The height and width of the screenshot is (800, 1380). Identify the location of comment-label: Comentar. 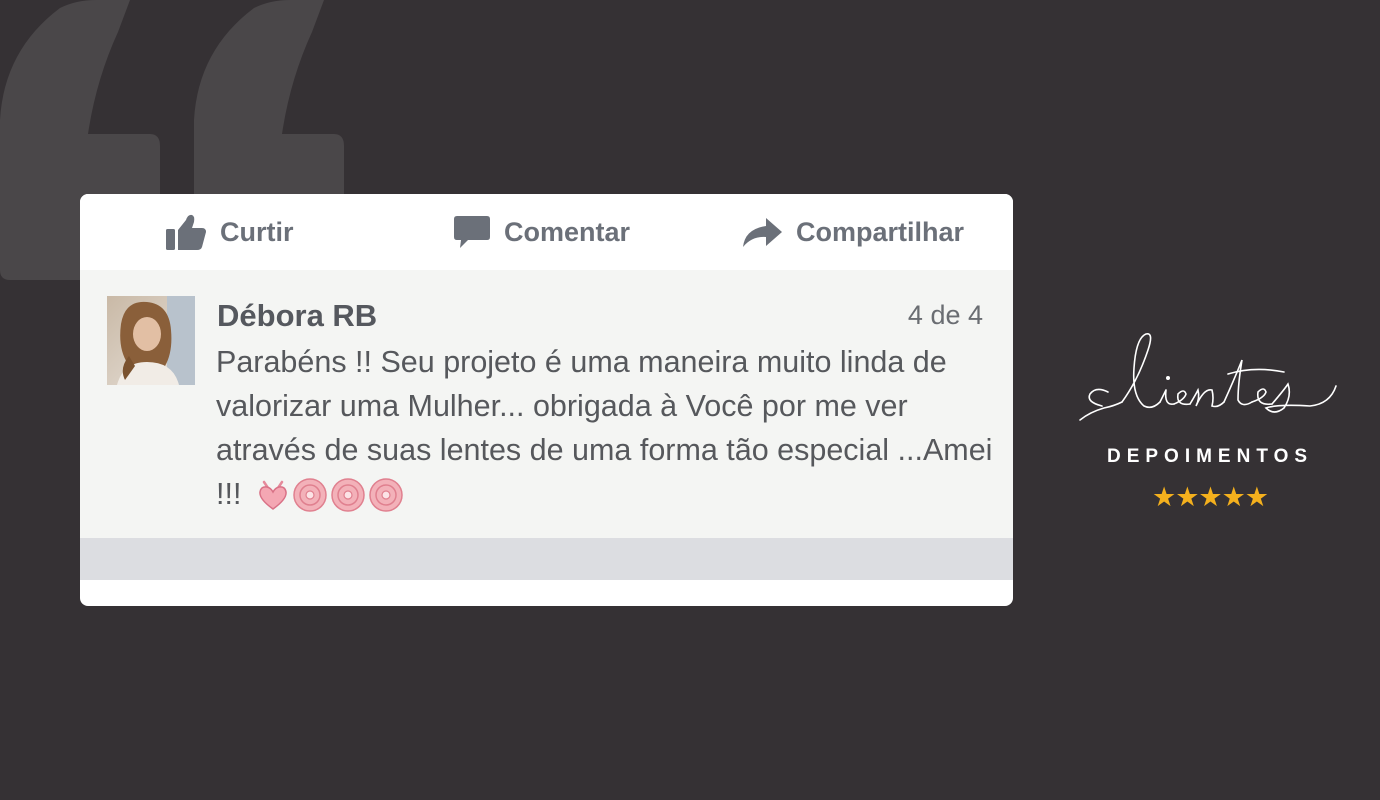
(567, 231).